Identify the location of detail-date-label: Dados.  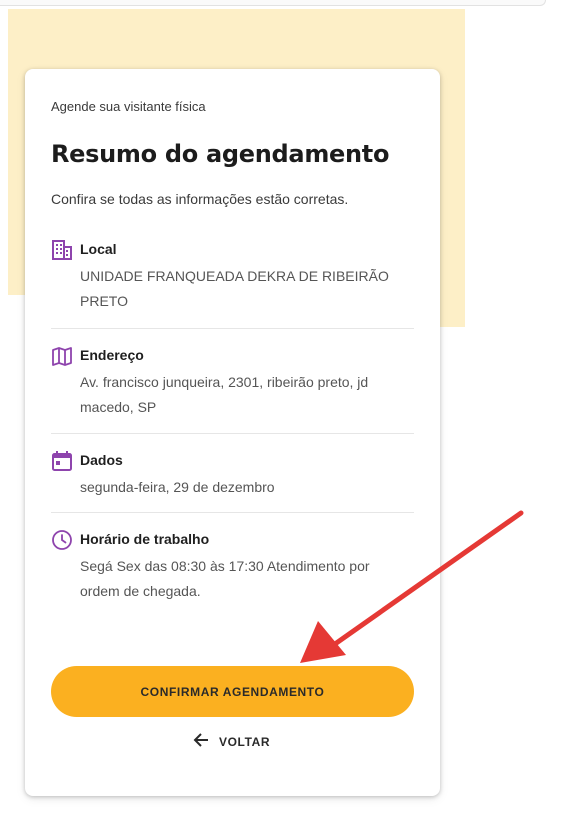
(101, 460).